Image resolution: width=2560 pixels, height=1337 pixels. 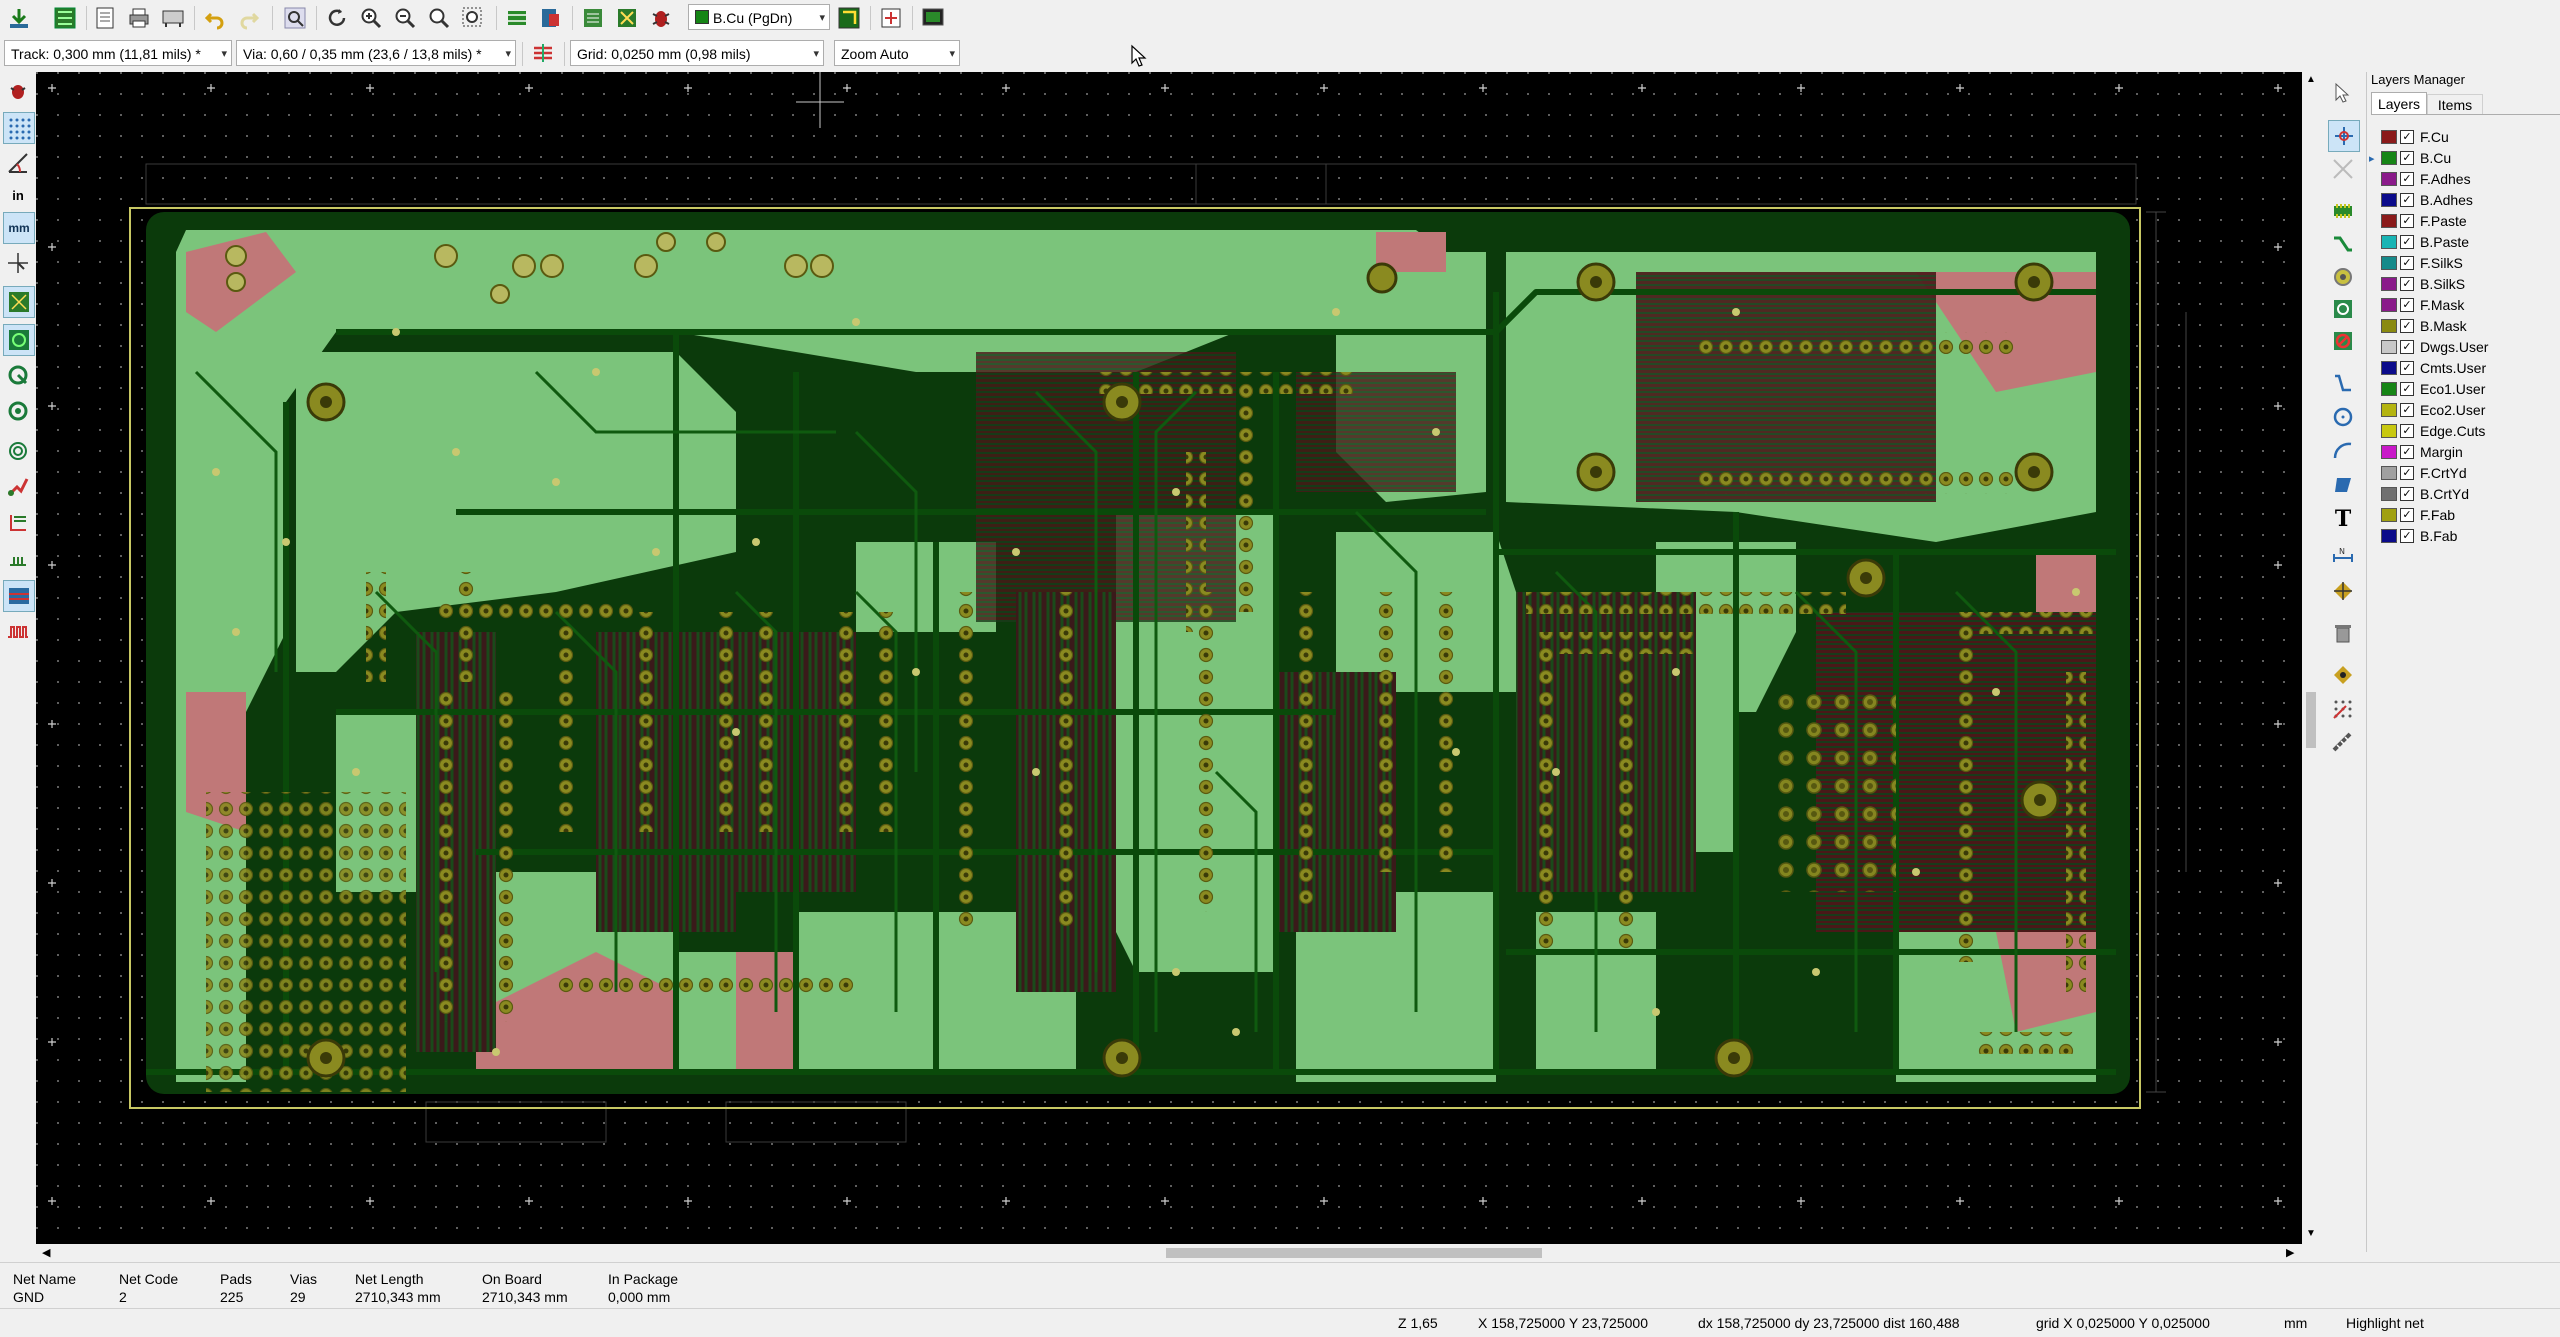 I want to click on layer-row: ✓ F.Adhes, so click(x=2426, y=179).